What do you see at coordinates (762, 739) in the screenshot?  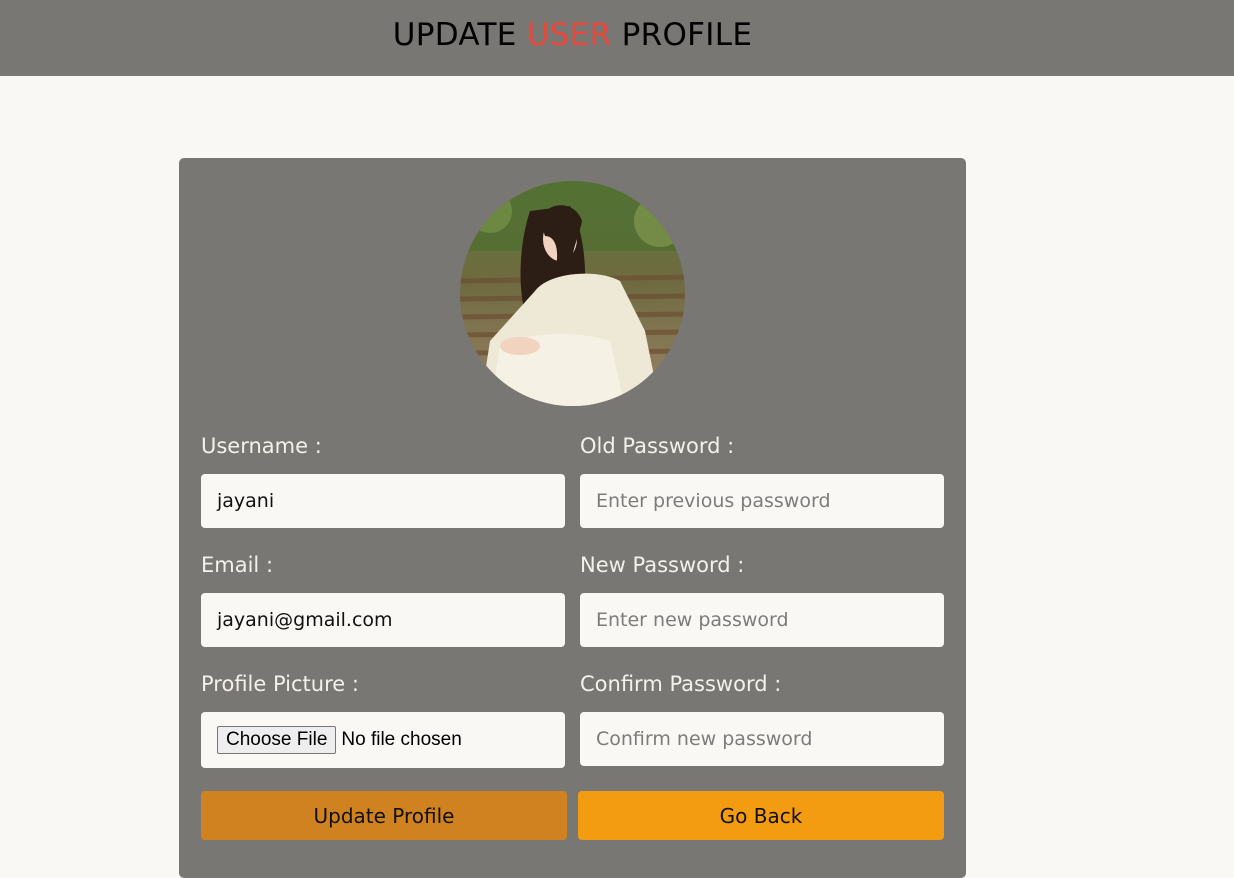 I see `confirm-password-input: Confirm new password` at bounding box center [762, 739].